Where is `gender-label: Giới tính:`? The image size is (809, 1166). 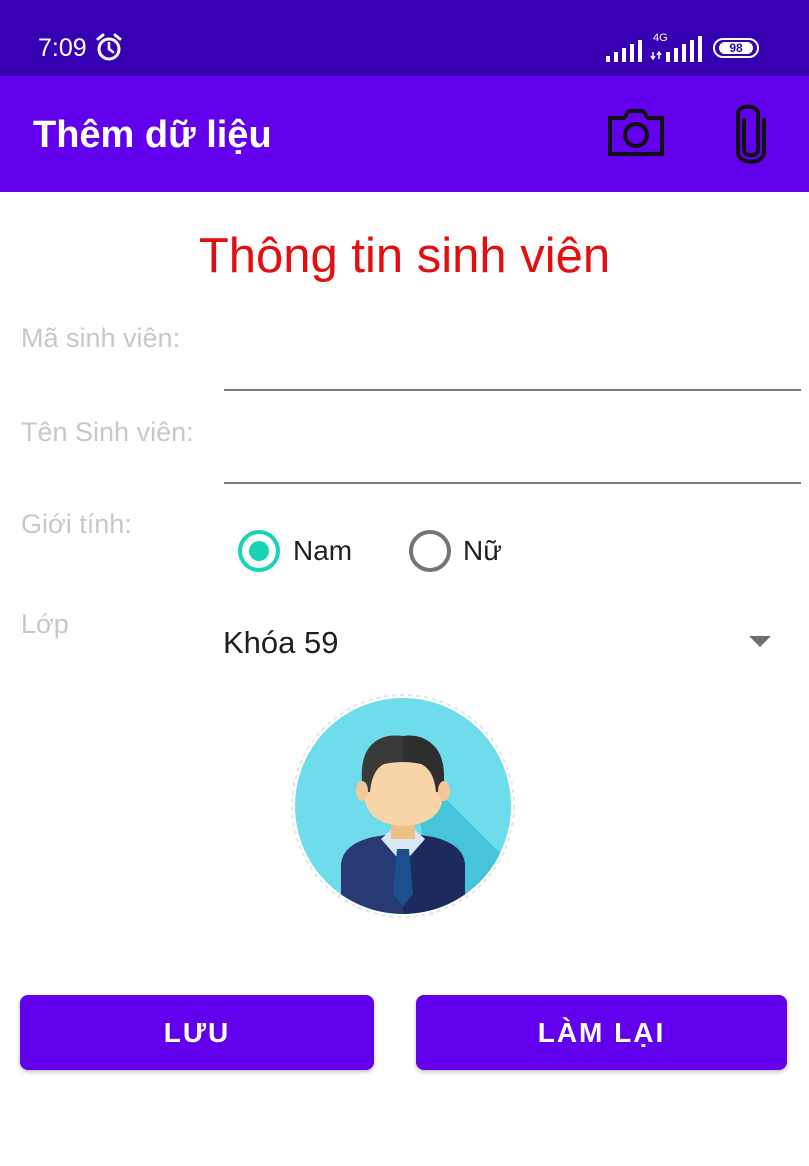
gender-label: Giới tính: is located at coordinates (76, 524).